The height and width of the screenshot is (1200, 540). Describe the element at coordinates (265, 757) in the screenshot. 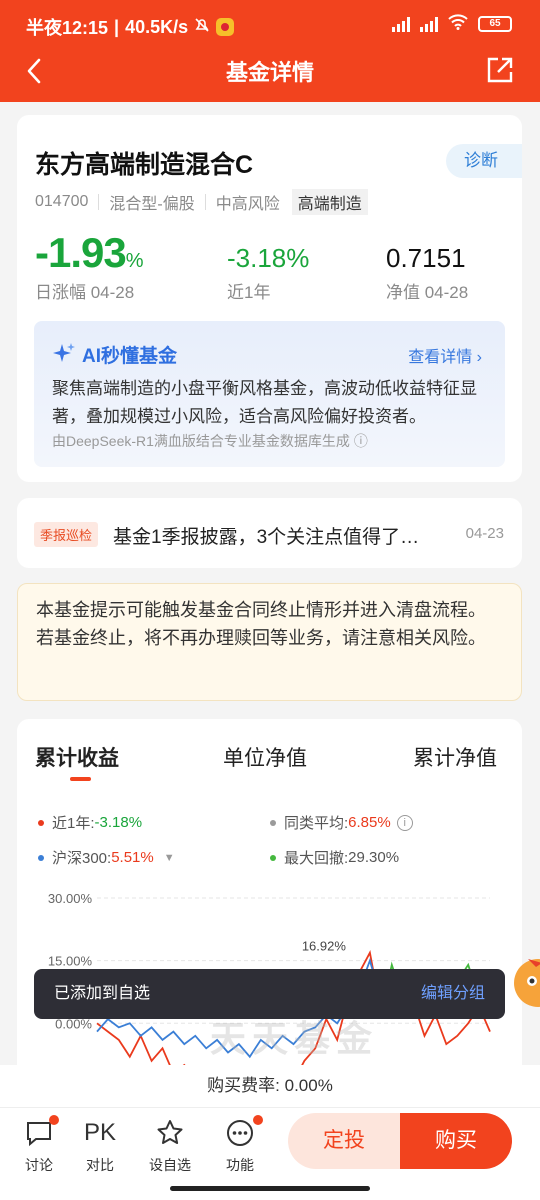

I see `tab-unit-nav: 单位净值` at that location.